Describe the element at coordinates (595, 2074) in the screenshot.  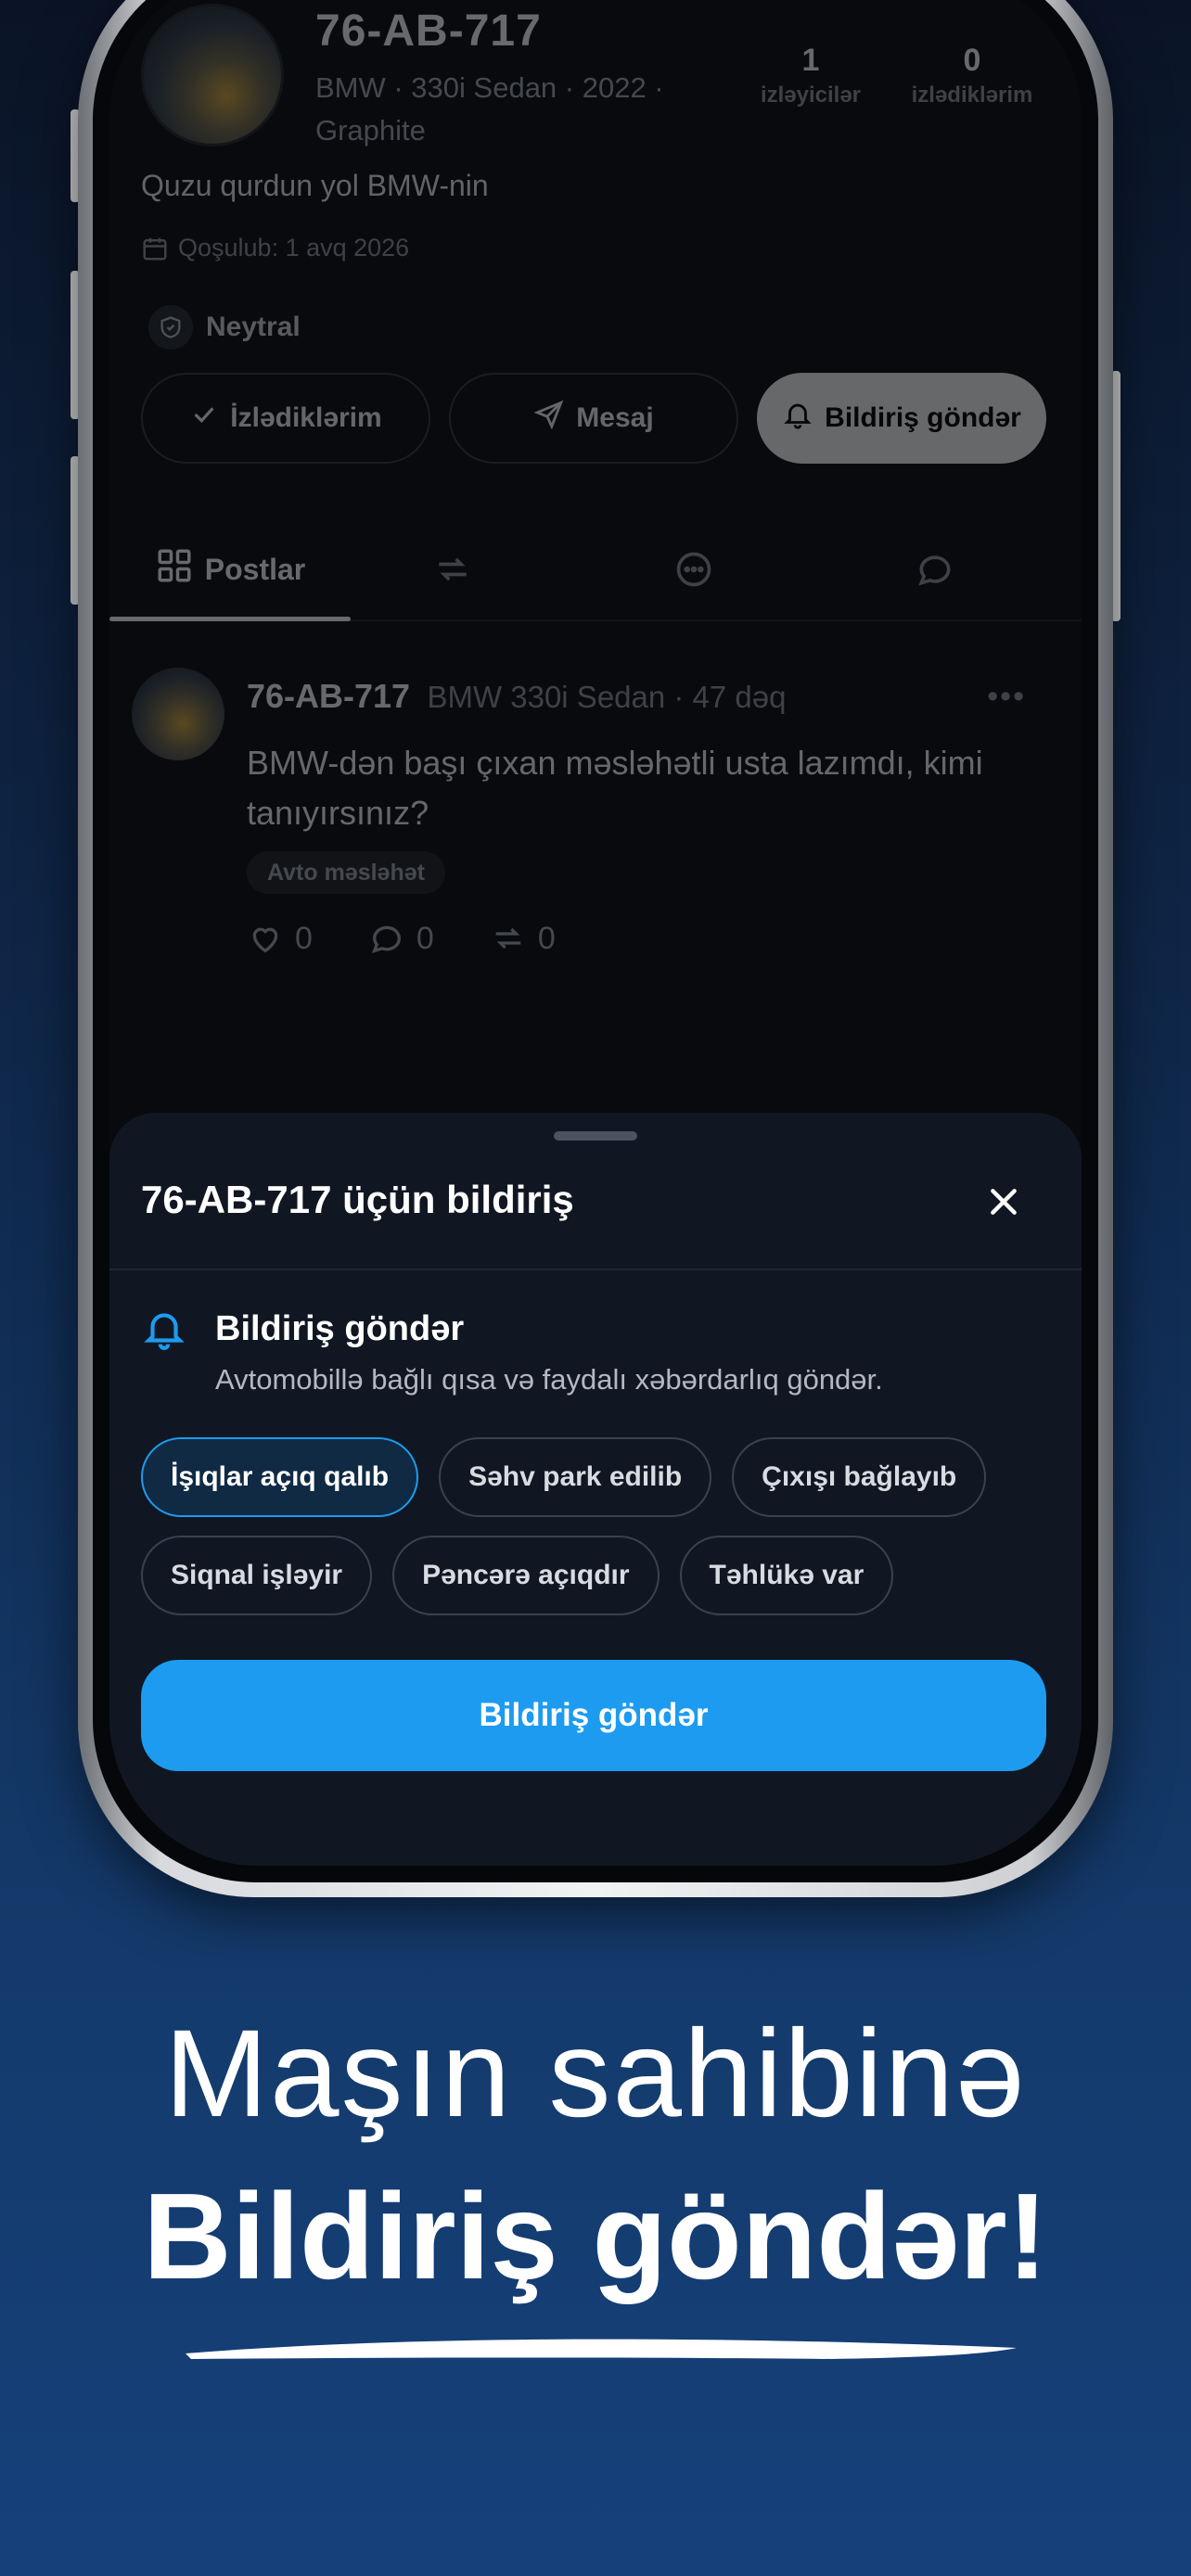
I see `marketing-headline-line1: Maşın sahibinə` at that location.